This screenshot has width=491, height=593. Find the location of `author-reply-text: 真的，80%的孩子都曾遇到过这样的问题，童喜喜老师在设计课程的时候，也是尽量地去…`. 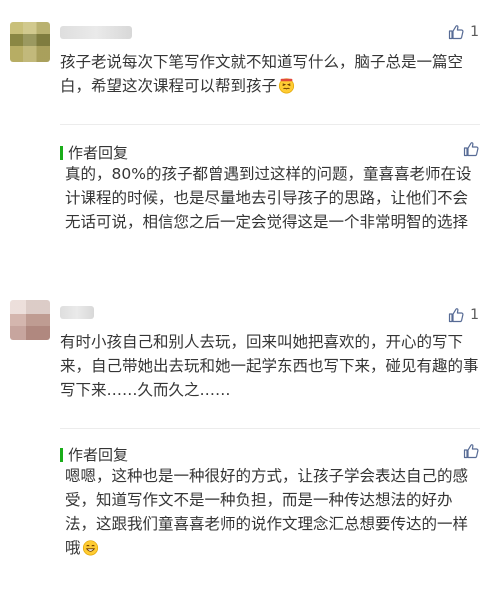

author-reply-text: 真的，80%的孩子都曾遇到过这样的问题，童喜喜老师在设计课程的时候，也是尽量地去… is located at coordinates (268, 198).